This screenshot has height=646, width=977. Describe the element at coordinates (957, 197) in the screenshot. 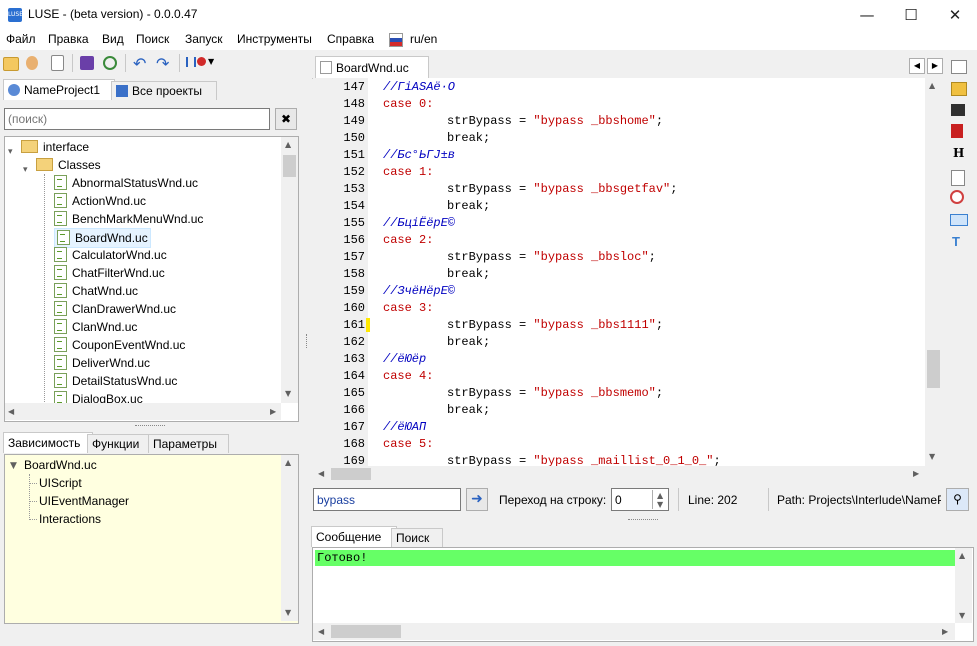

I see `clock-icon` at that location.